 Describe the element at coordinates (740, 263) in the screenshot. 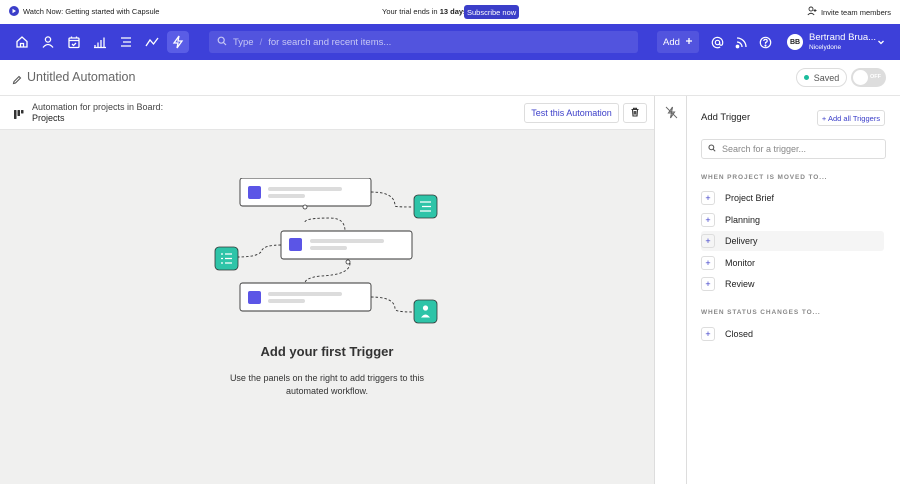

I see `trigger-item-label: Monitor` at that location.